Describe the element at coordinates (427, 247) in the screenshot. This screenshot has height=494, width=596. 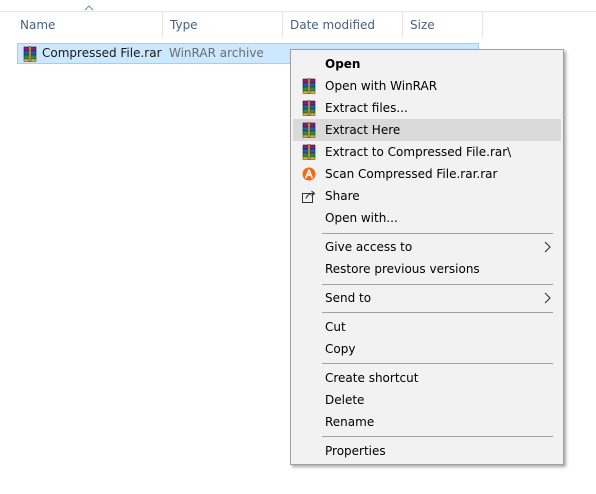
I see `menu-item-give-access-to: Give access to` at that location.